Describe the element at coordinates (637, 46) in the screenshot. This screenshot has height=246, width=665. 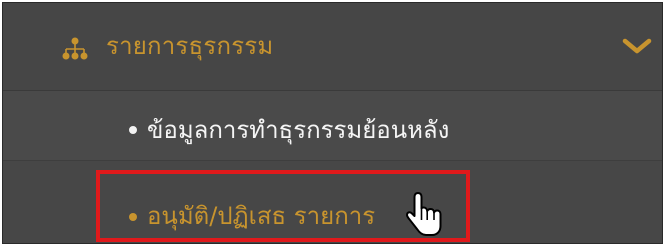
I see `chevron-down-icon` at that location.